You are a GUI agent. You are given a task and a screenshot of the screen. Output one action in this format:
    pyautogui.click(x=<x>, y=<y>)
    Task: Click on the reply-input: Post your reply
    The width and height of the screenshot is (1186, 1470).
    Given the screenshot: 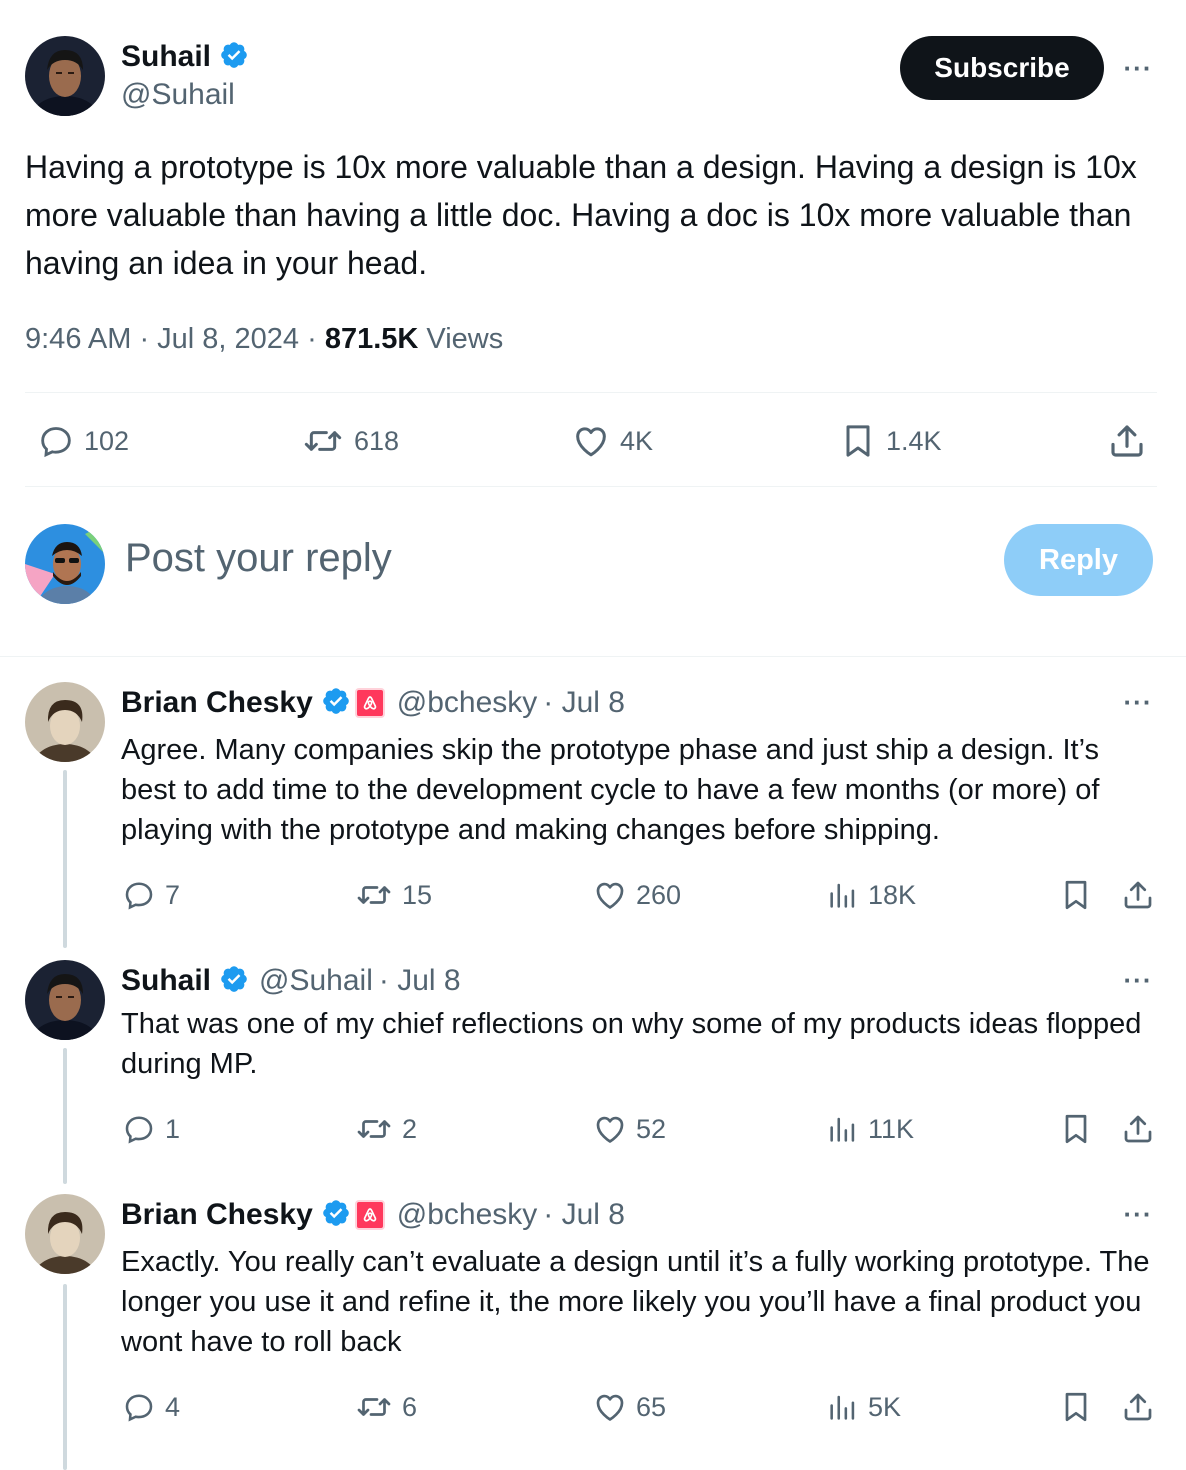 What is the action you would take?
    pyautogui.click(x=258, y=558)
    